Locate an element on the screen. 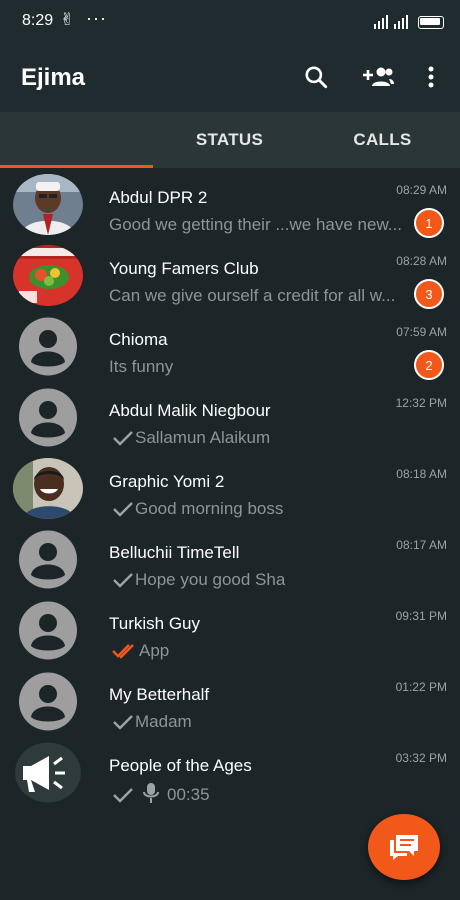 This screenshot has height=900, width=460. signal-icon is located at coordinates (381, 22).